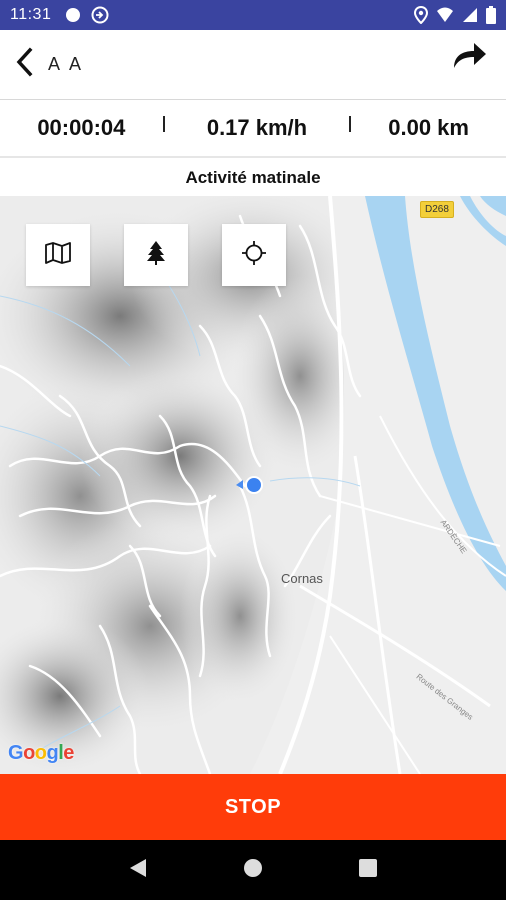  I want to click on nav-back-icon, so click(138, 870).